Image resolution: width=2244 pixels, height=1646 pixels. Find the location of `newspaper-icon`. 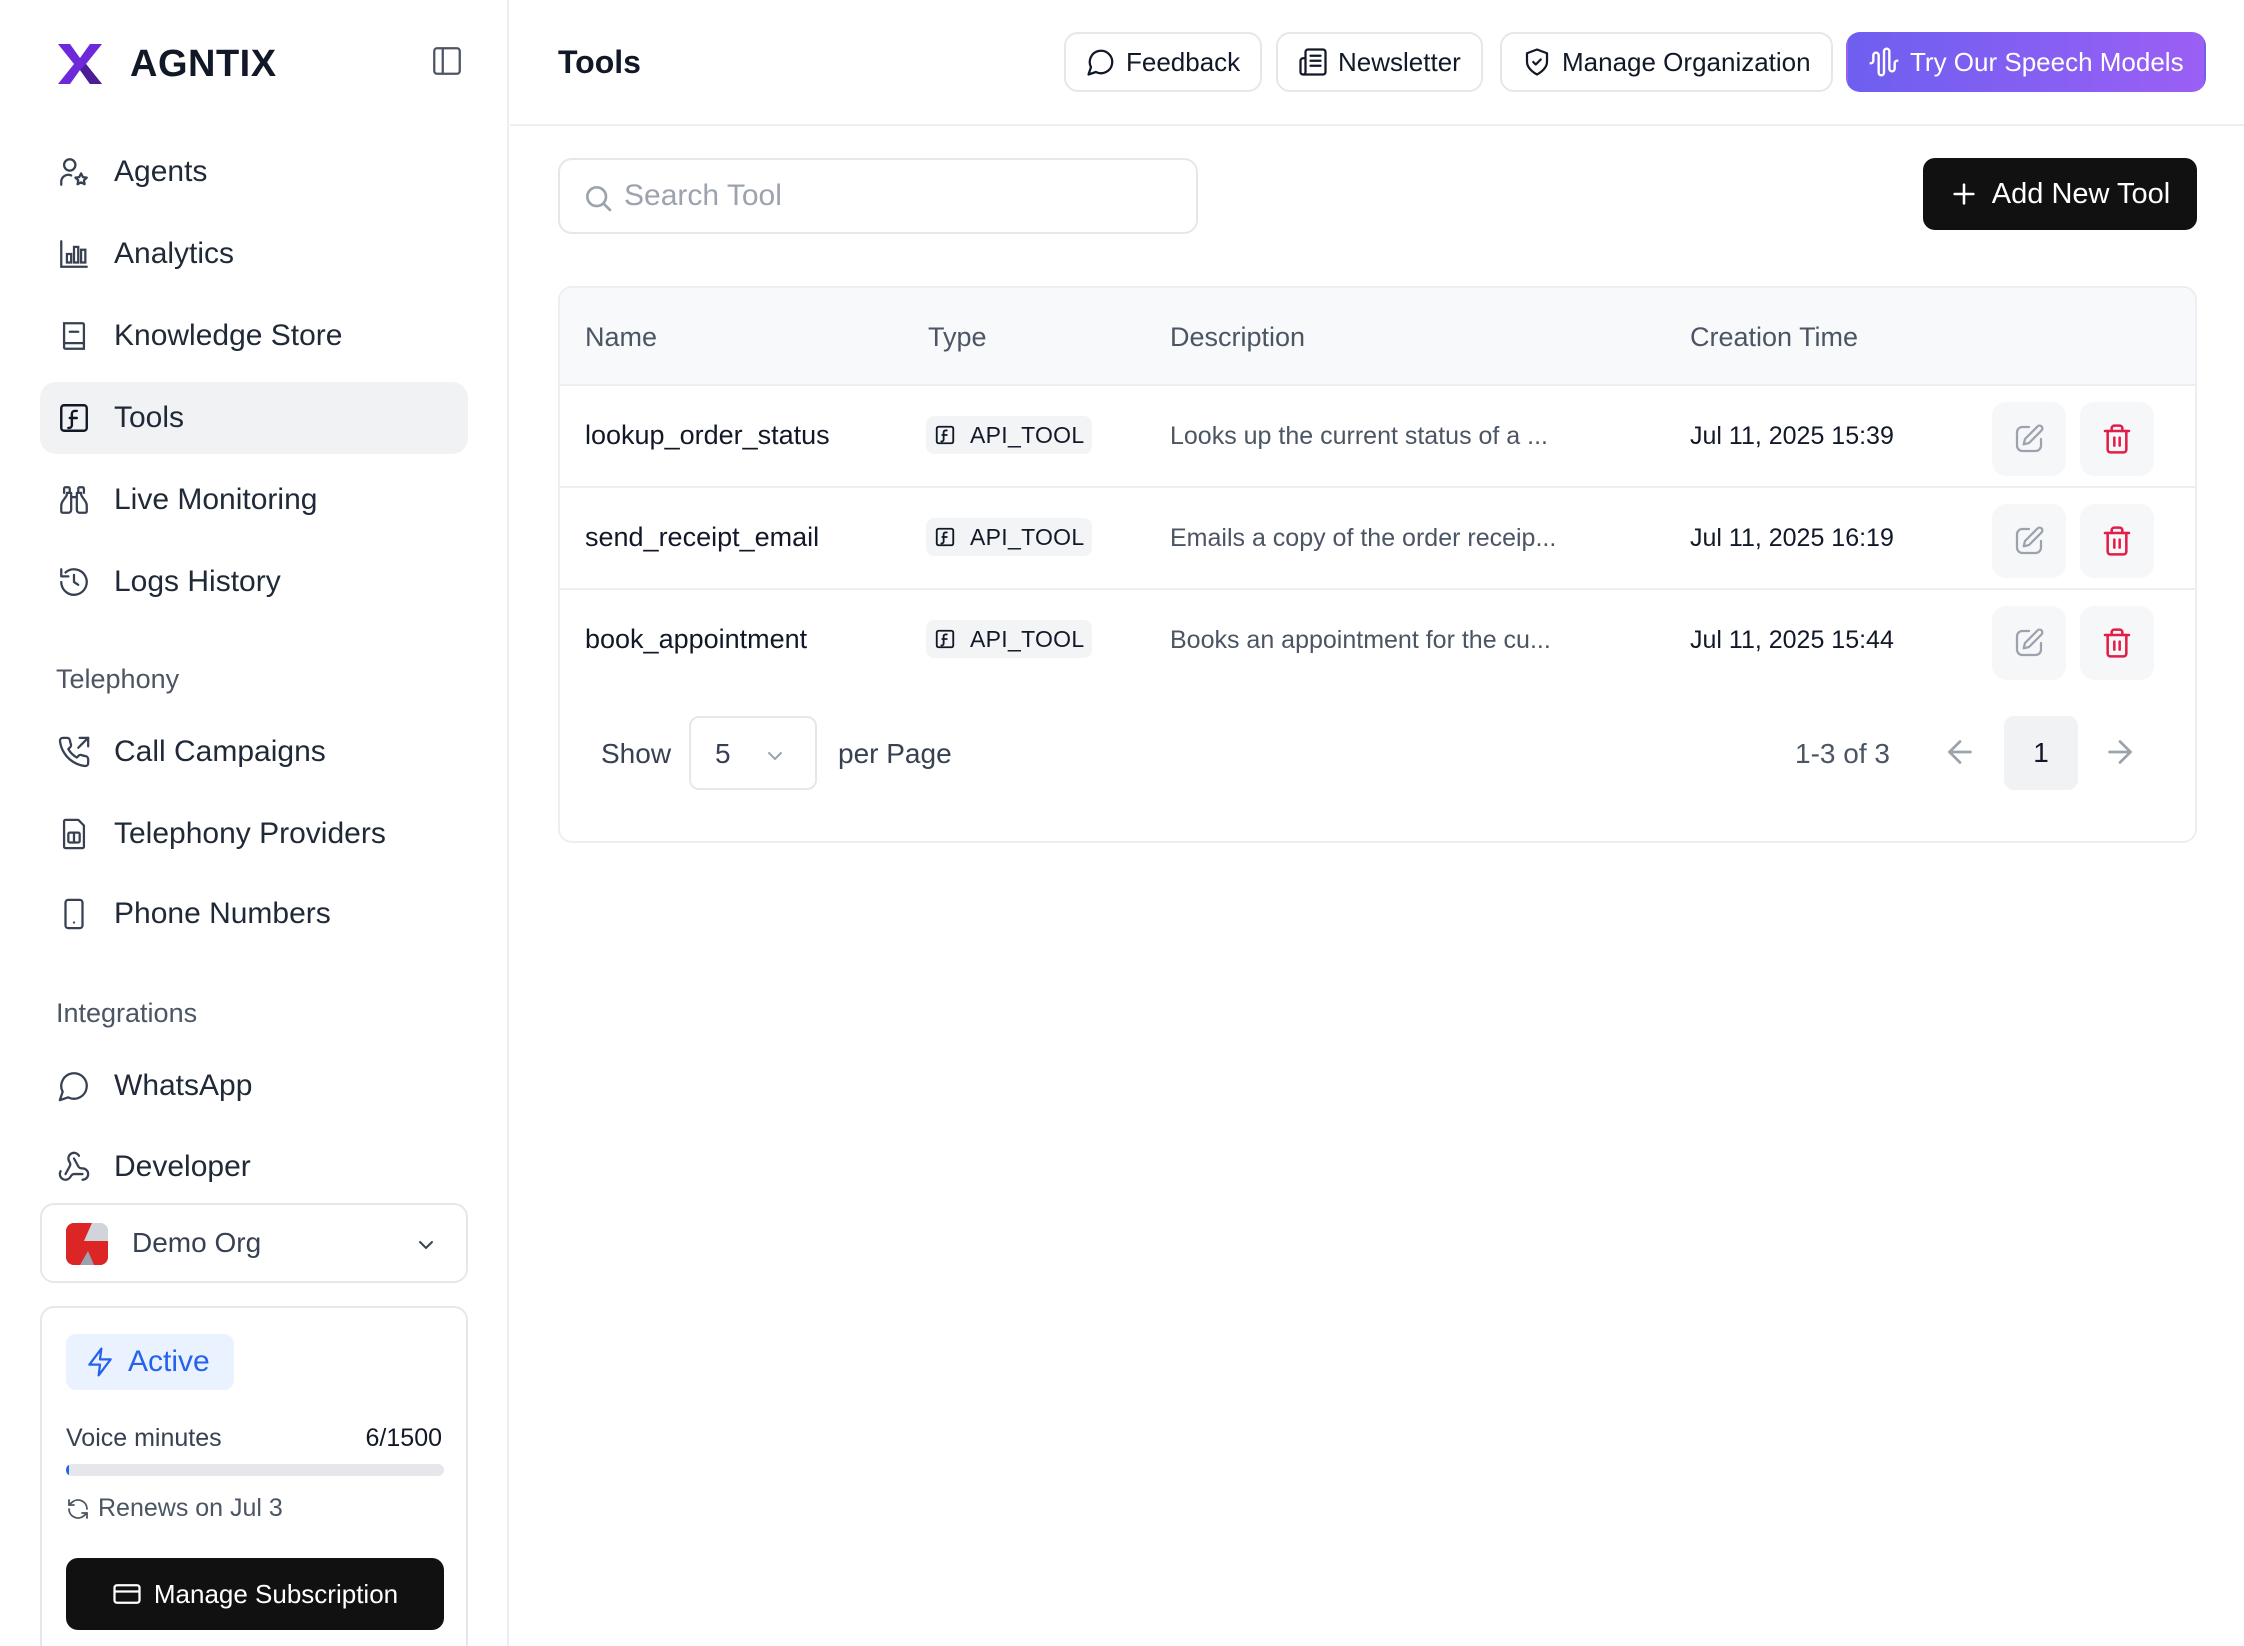

newspaper-icon is located at coordinates (1313, 62).